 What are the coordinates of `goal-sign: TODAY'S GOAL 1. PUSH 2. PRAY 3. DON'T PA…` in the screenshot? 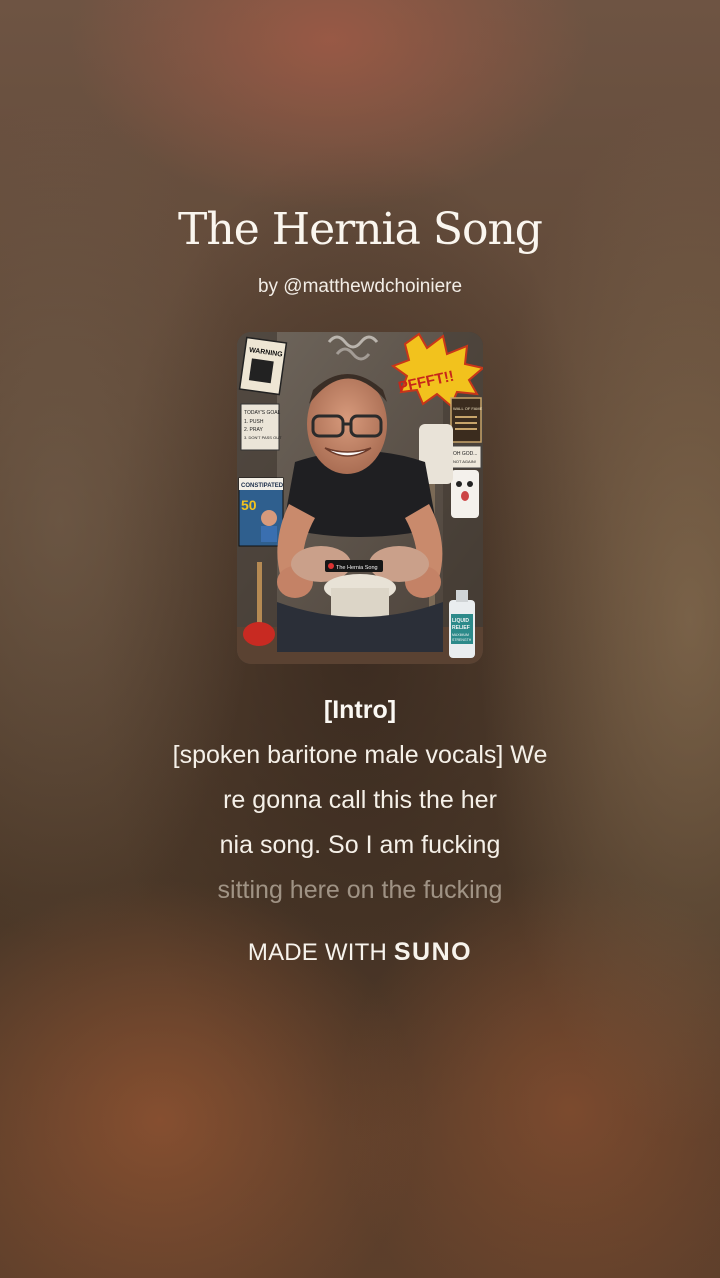 It's located at (261, 427).